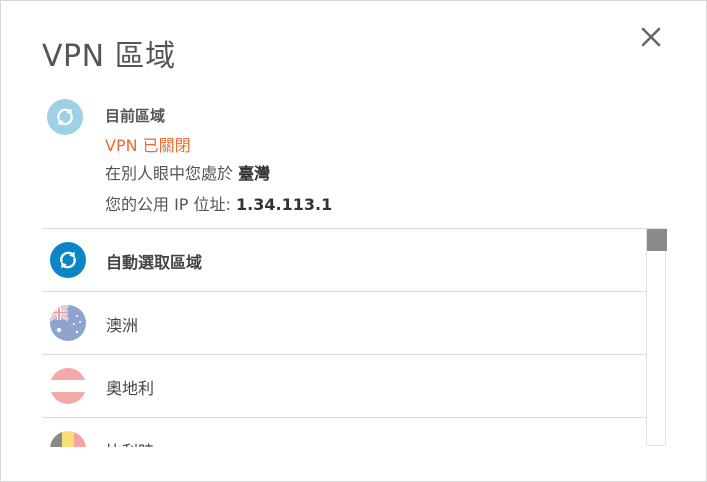  Describe the element at coordinates (135, 116) in the screenshot. I see `current-region-label: 目前區域` at that location.